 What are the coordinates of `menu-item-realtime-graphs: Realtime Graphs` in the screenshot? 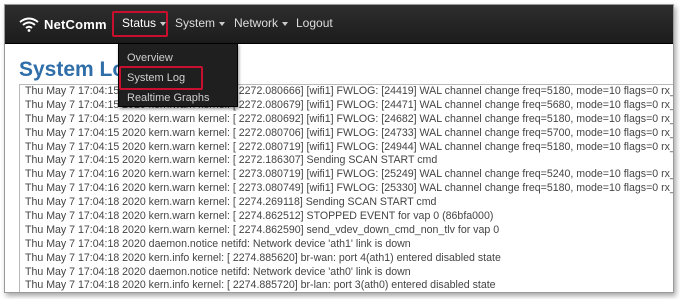 It's located at (168, 98).